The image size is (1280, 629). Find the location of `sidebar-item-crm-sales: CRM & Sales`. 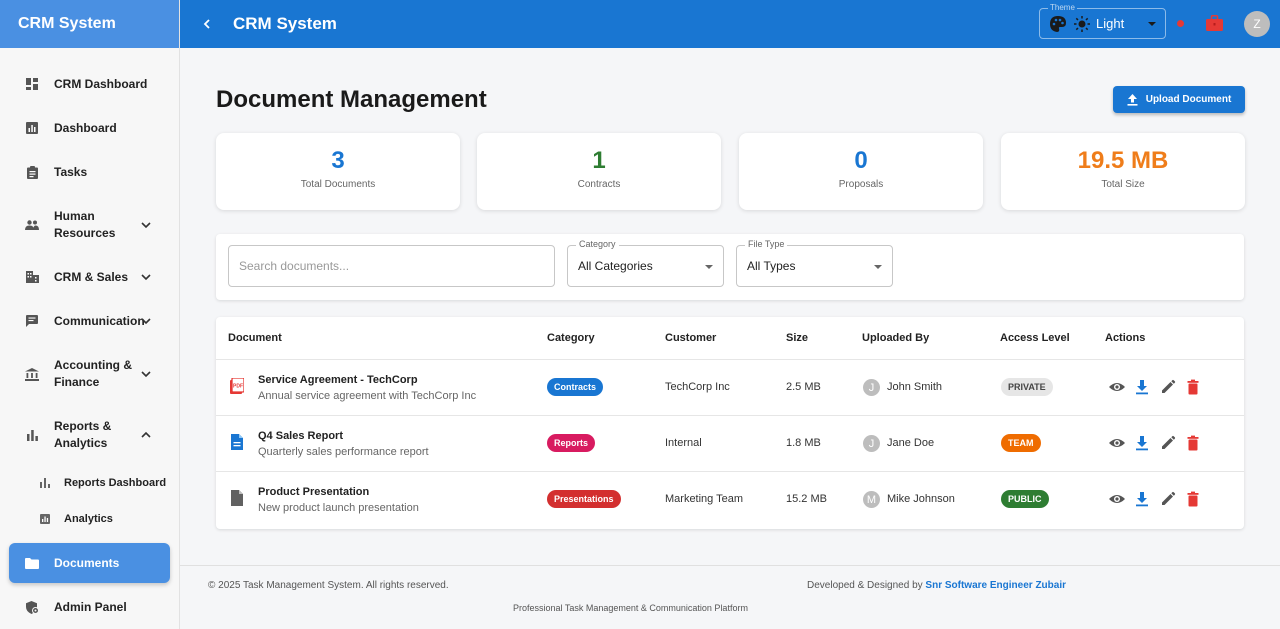

sidebar-item-crm-sales: CRM & Sales is located at coordinates (90, 277).